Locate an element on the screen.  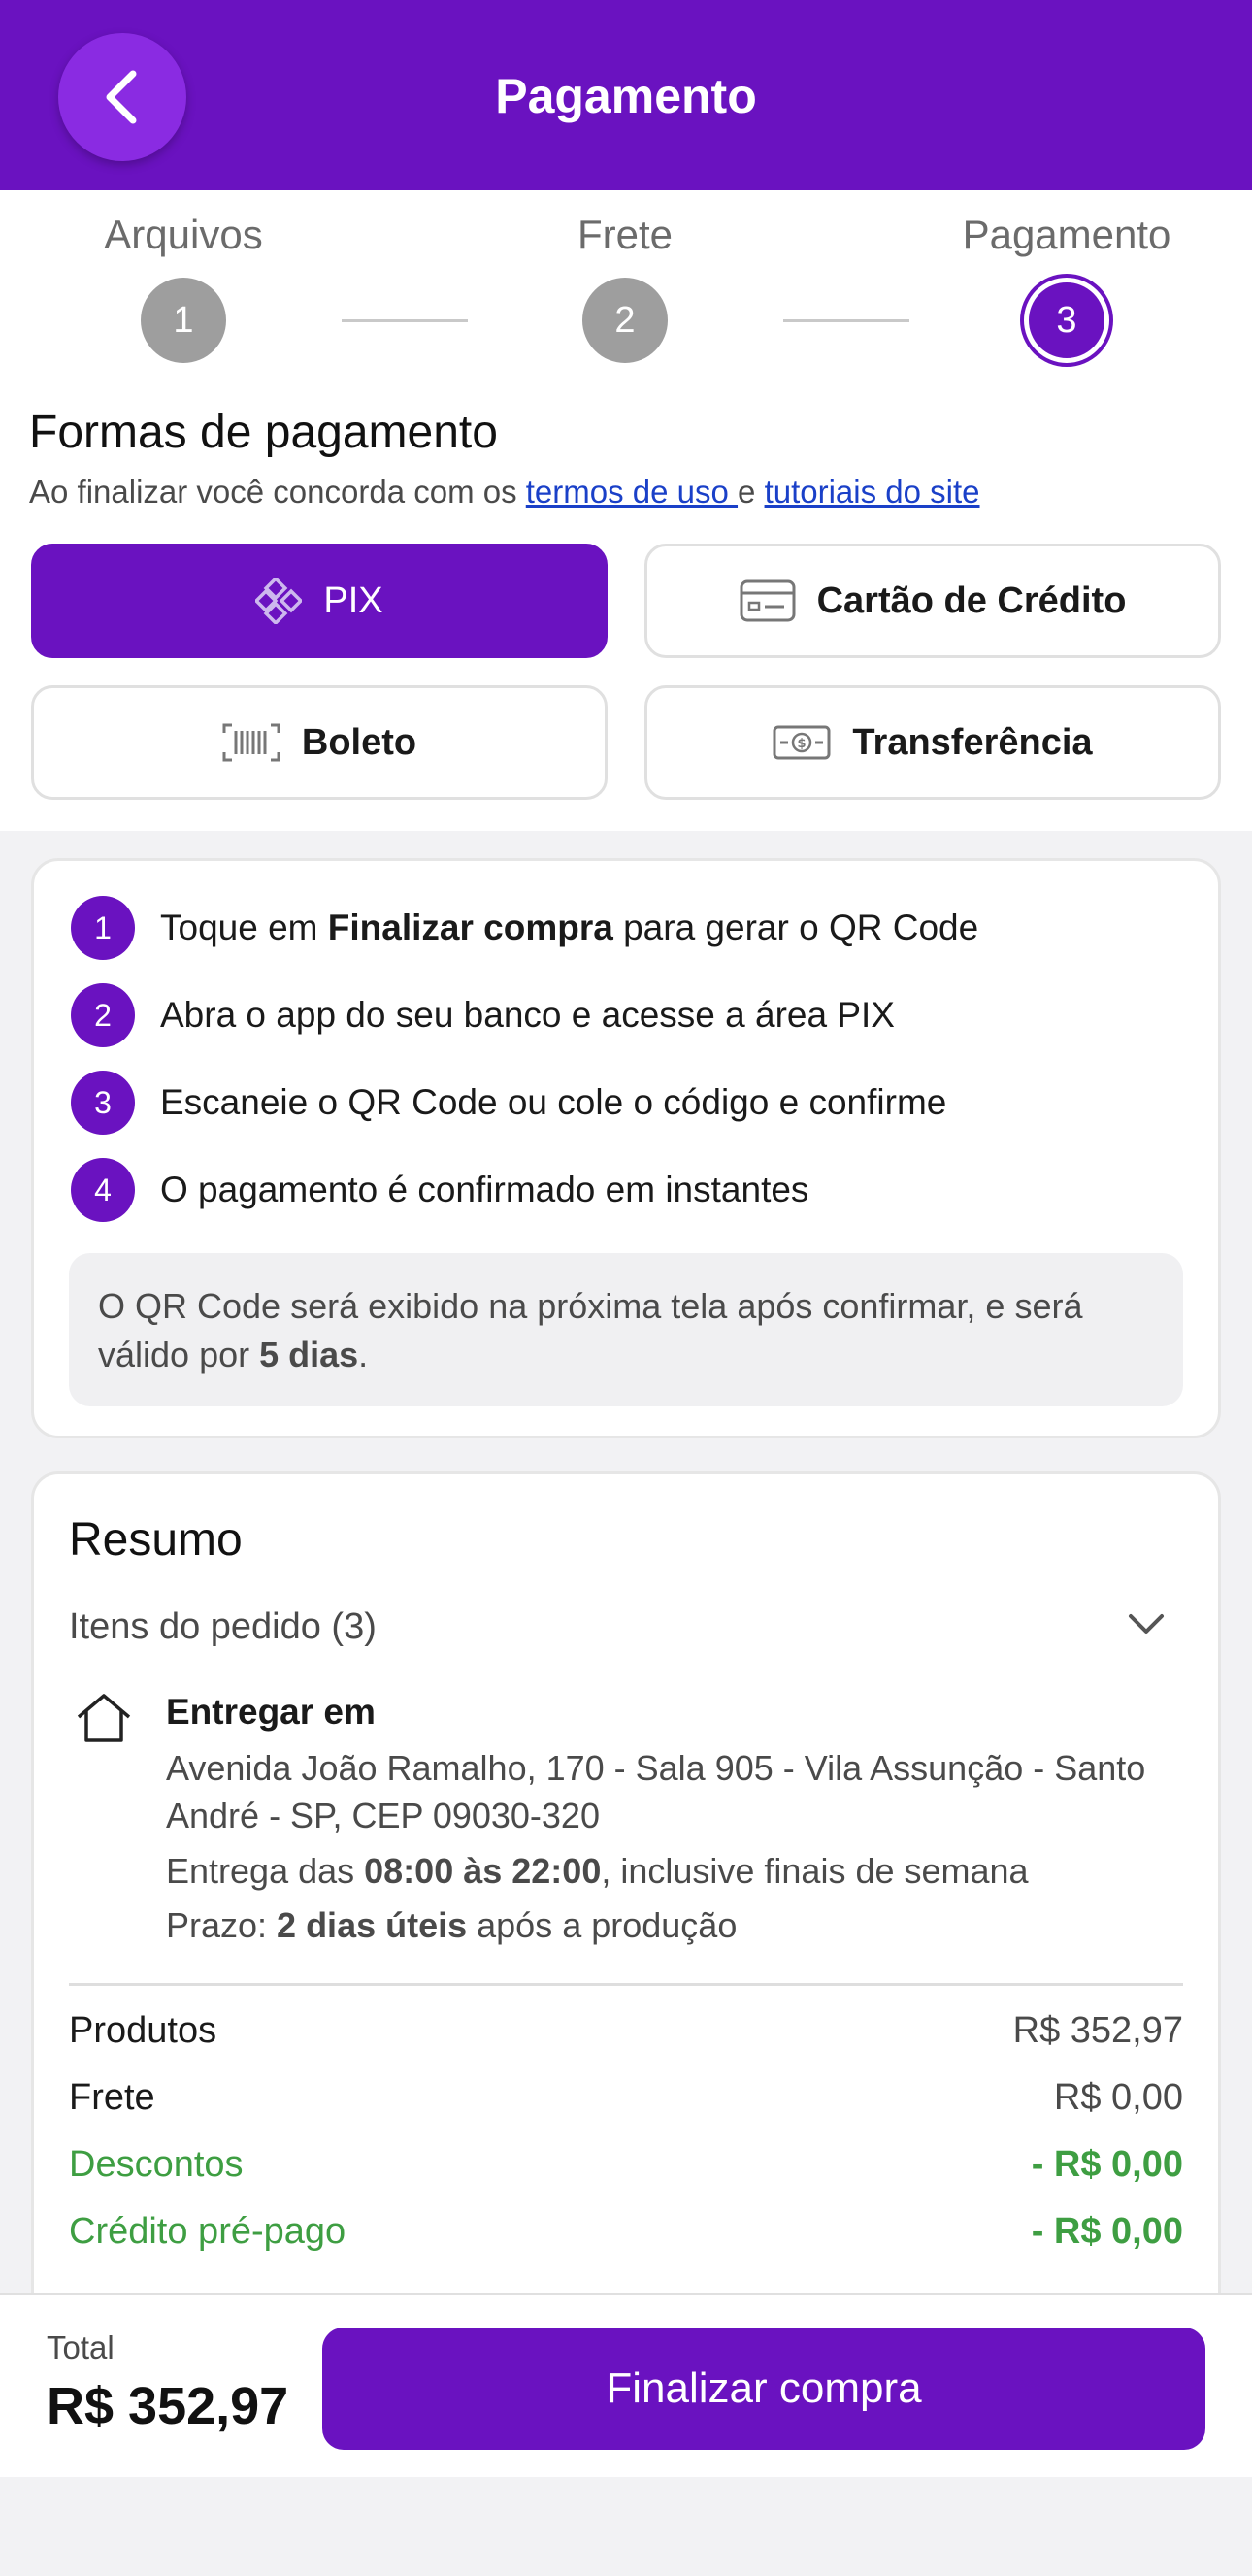
summary-label: Produtos is located at coordinates (143, 2030).